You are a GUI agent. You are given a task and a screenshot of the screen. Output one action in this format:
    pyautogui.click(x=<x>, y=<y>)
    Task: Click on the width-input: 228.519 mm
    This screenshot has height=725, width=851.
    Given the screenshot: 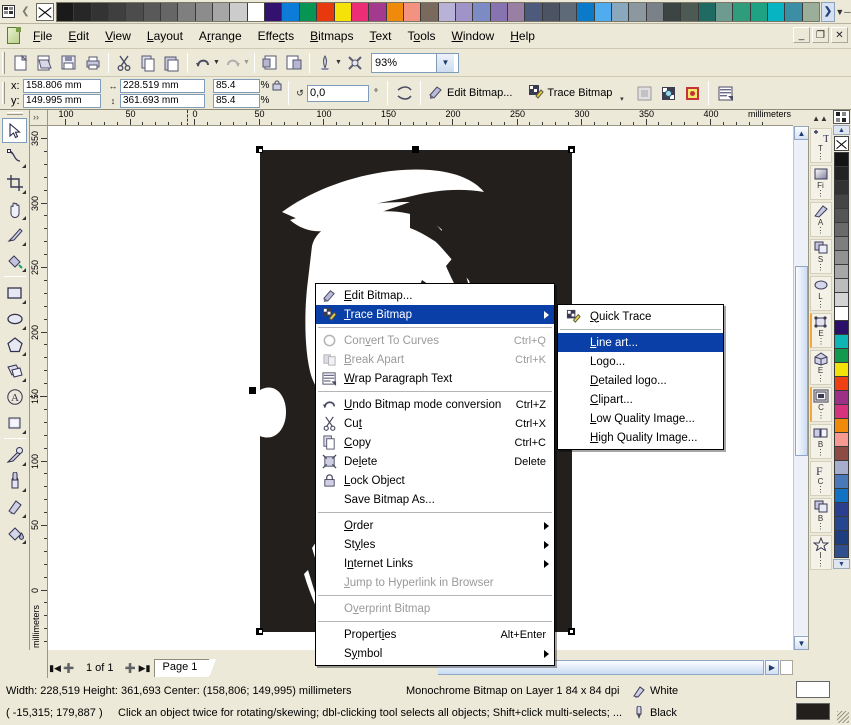 What is the action you would take?
    pyautogui.click(x=162, y=85)
    